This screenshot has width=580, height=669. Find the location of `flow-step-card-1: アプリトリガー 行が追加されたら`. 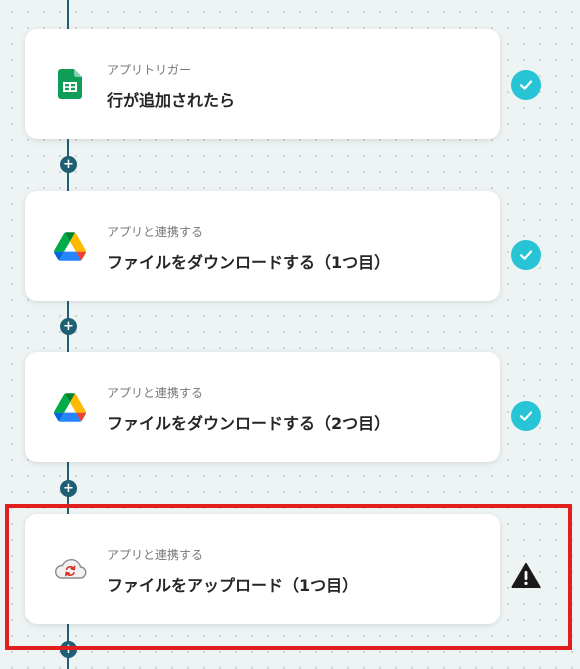

flow-step-card-1: アプリトリガー 行が追加されたら is located at coordinates (262, 84).